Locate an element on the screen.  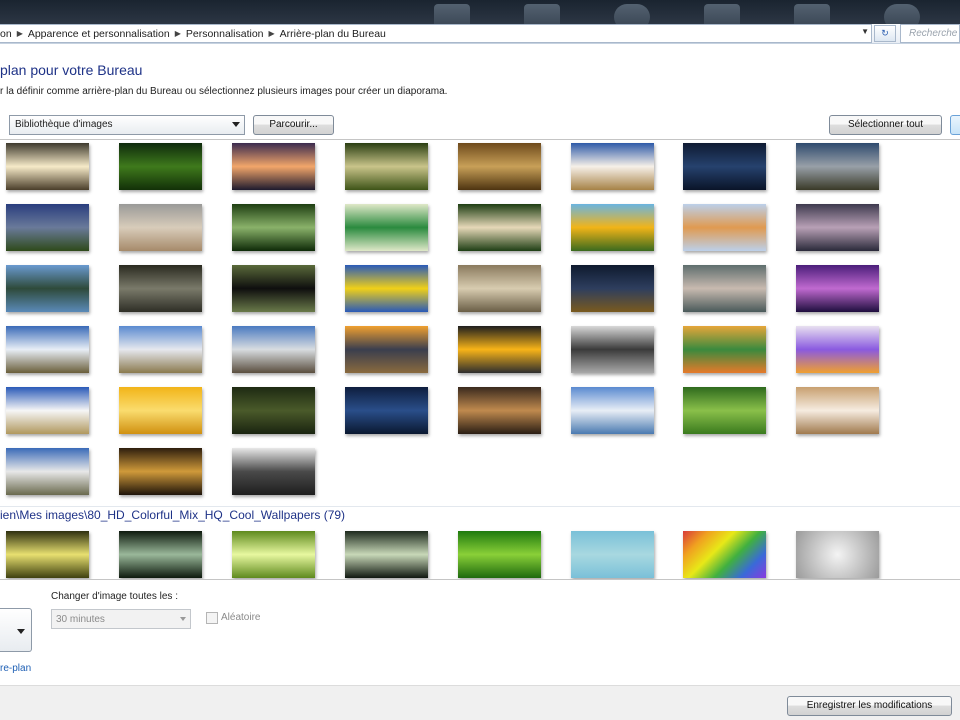
shuffle-checkbox is located at coordinates (212, 618).